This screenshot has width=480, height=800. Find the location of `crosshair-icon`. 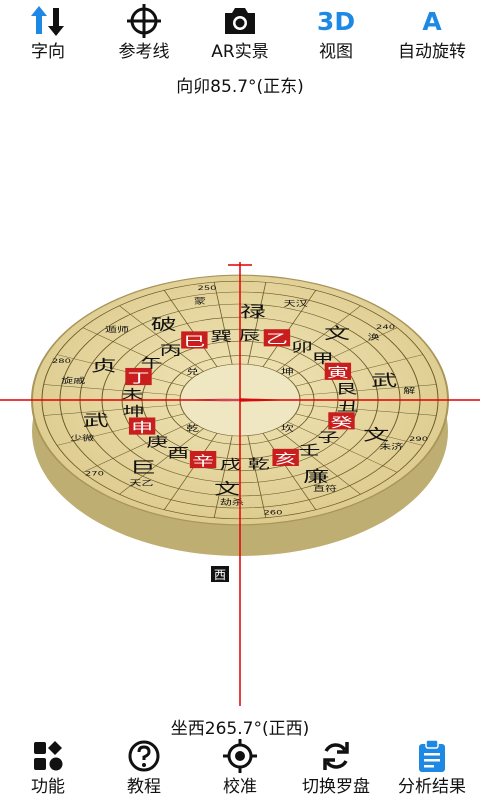

crosshair-icon is located at coordinates (144, 21).